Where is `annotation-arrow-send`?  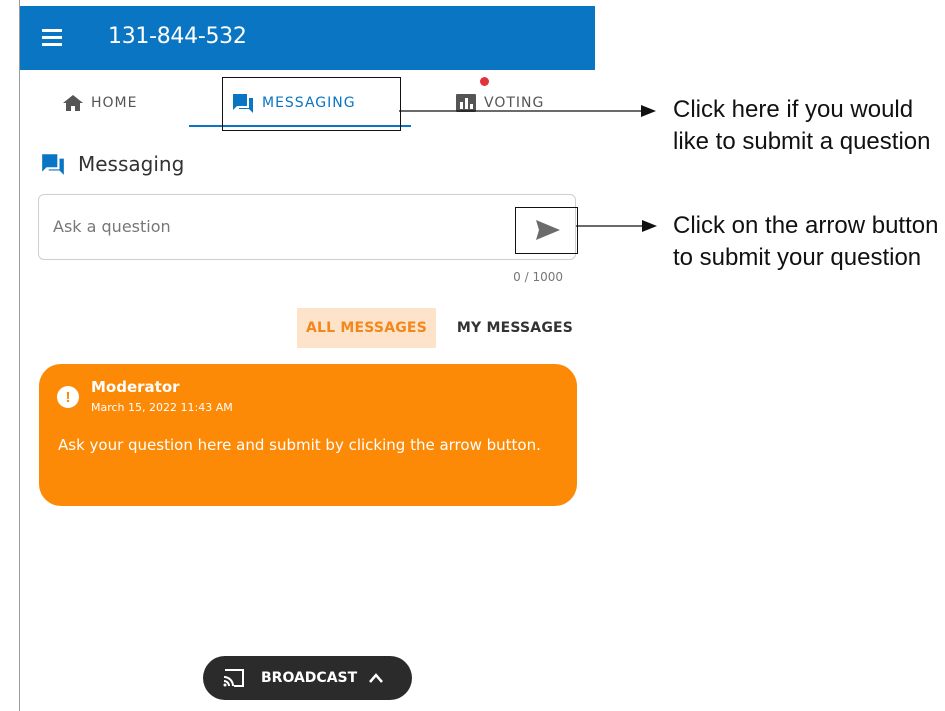 annotation-arrow-send is located at coordinates (616, 226).